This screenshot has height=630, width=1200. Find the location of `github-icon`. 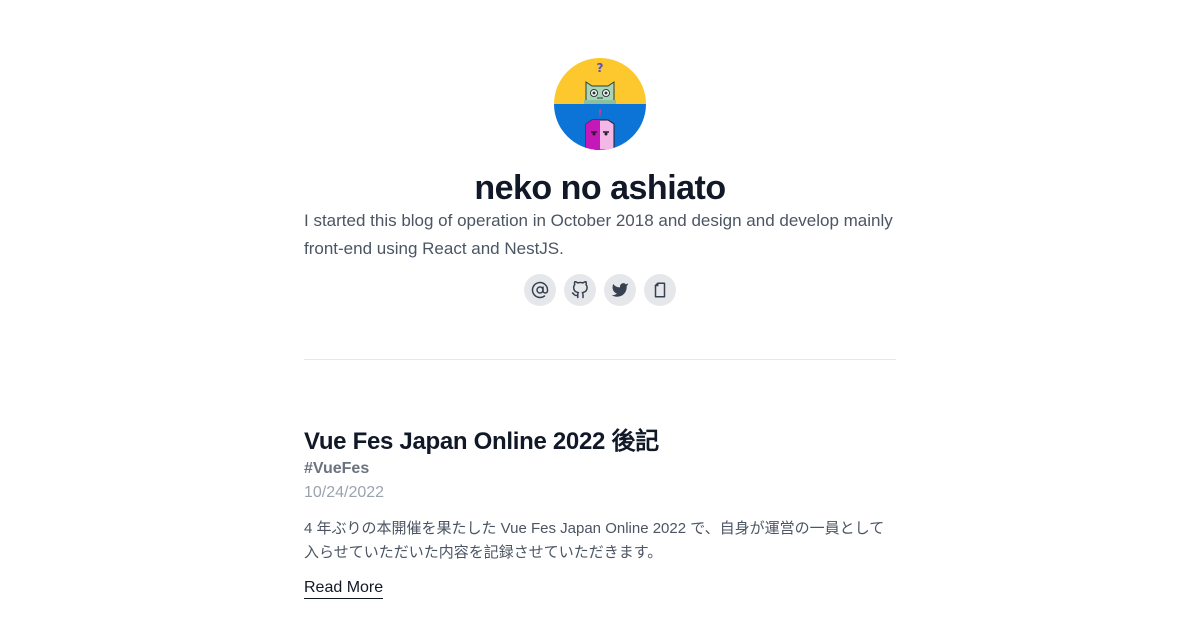

github-icon is located at coordinates (579, 290).